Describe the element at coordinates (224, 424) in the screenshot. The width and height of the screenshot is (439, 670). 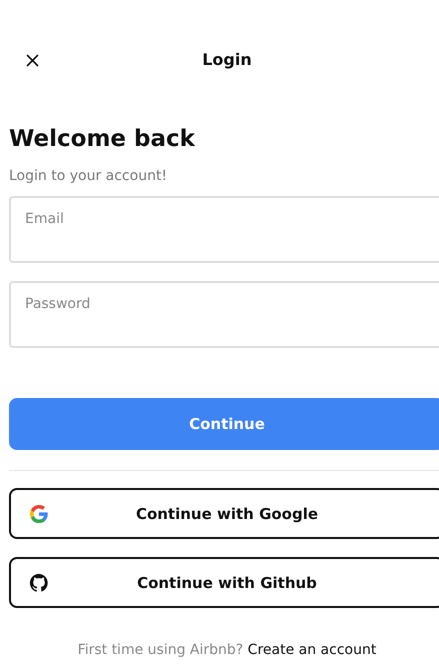
I see `continue-button: Continue` at that location.